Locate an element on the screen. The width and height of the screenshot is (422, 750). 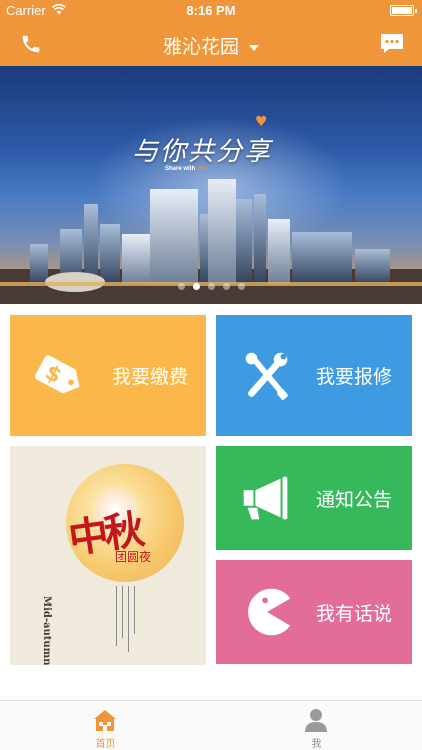
status-bar: Carrier 8:16 PM is located at coordinates (211, 11).